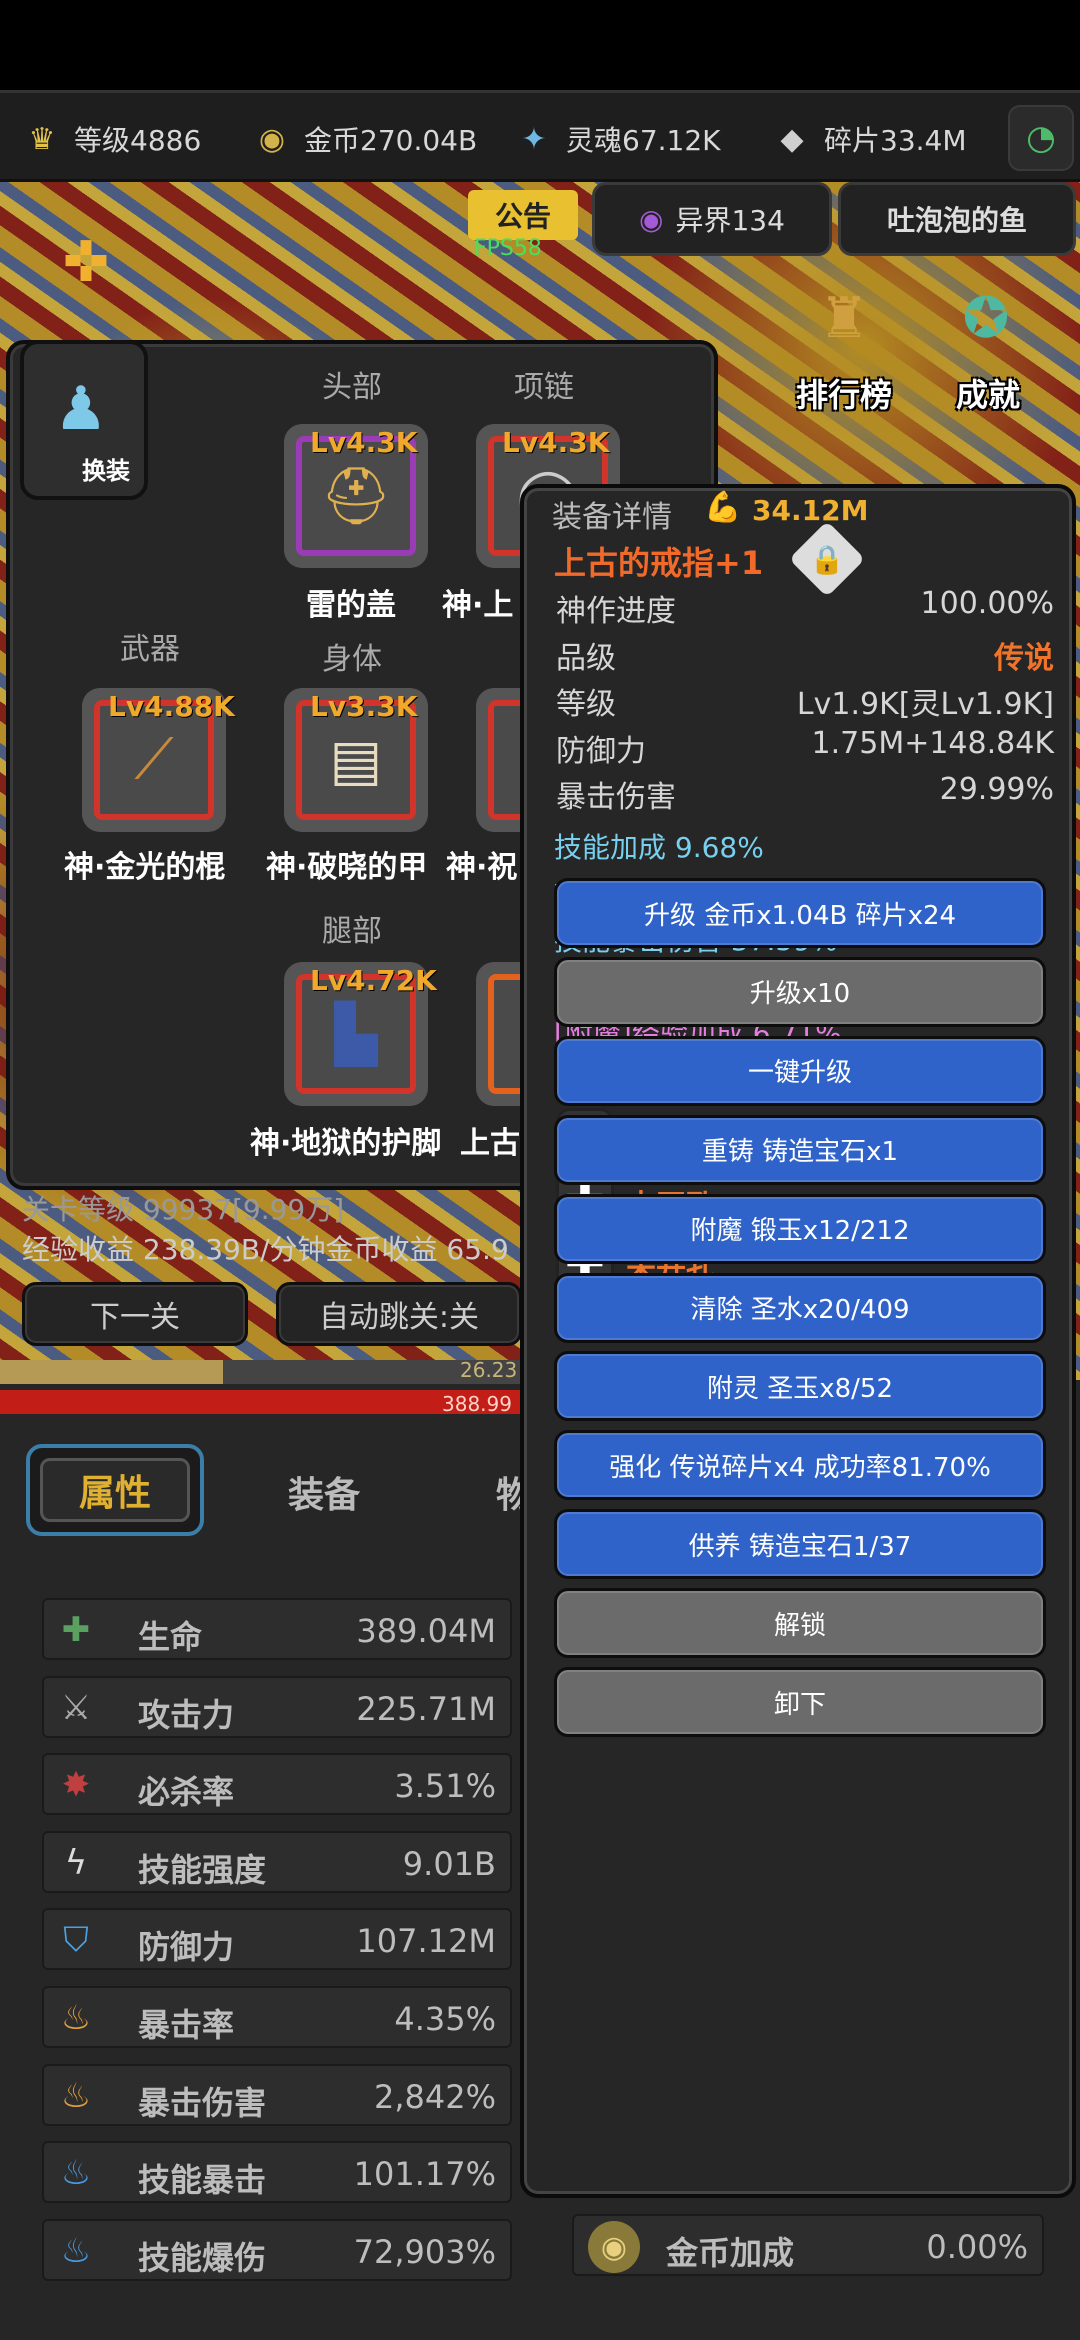 Image resolution: width=1080 pixels, height=2340 pixels. Describe the element at coordinates (186, 1714) in the screenshot. I see `attribute-name: 攻击力` at that location.